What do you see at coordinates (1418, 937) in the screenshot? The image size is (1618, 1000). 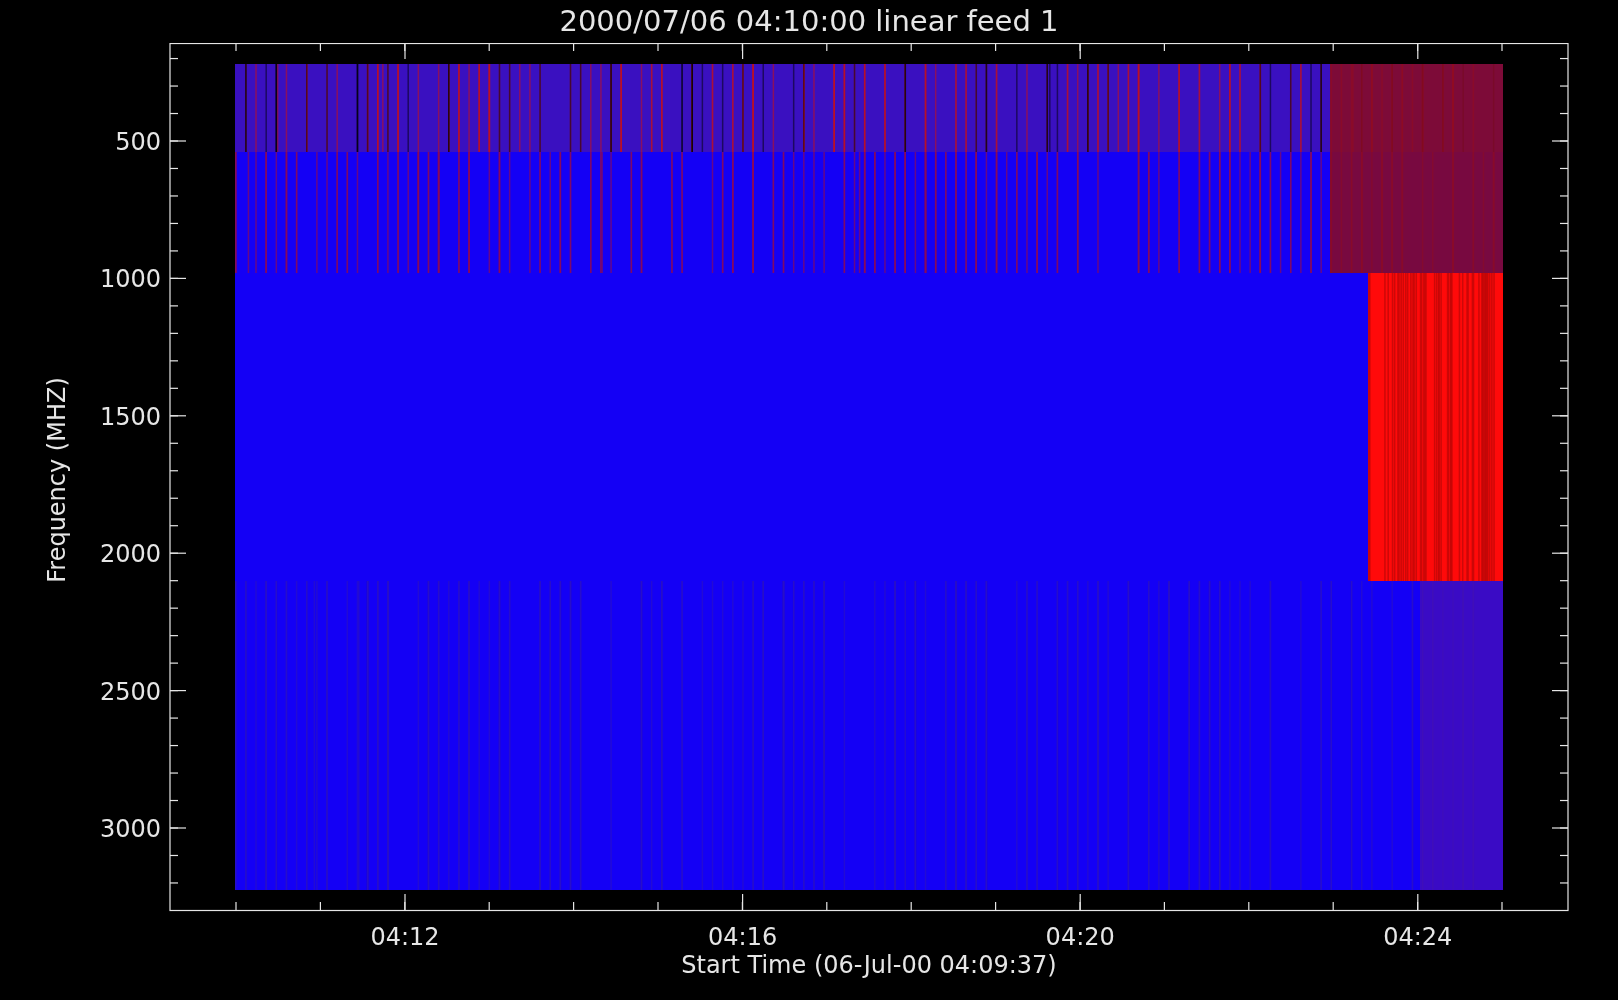 I see `x-tick-label: 04:24` at bounding box center [1418, 937].